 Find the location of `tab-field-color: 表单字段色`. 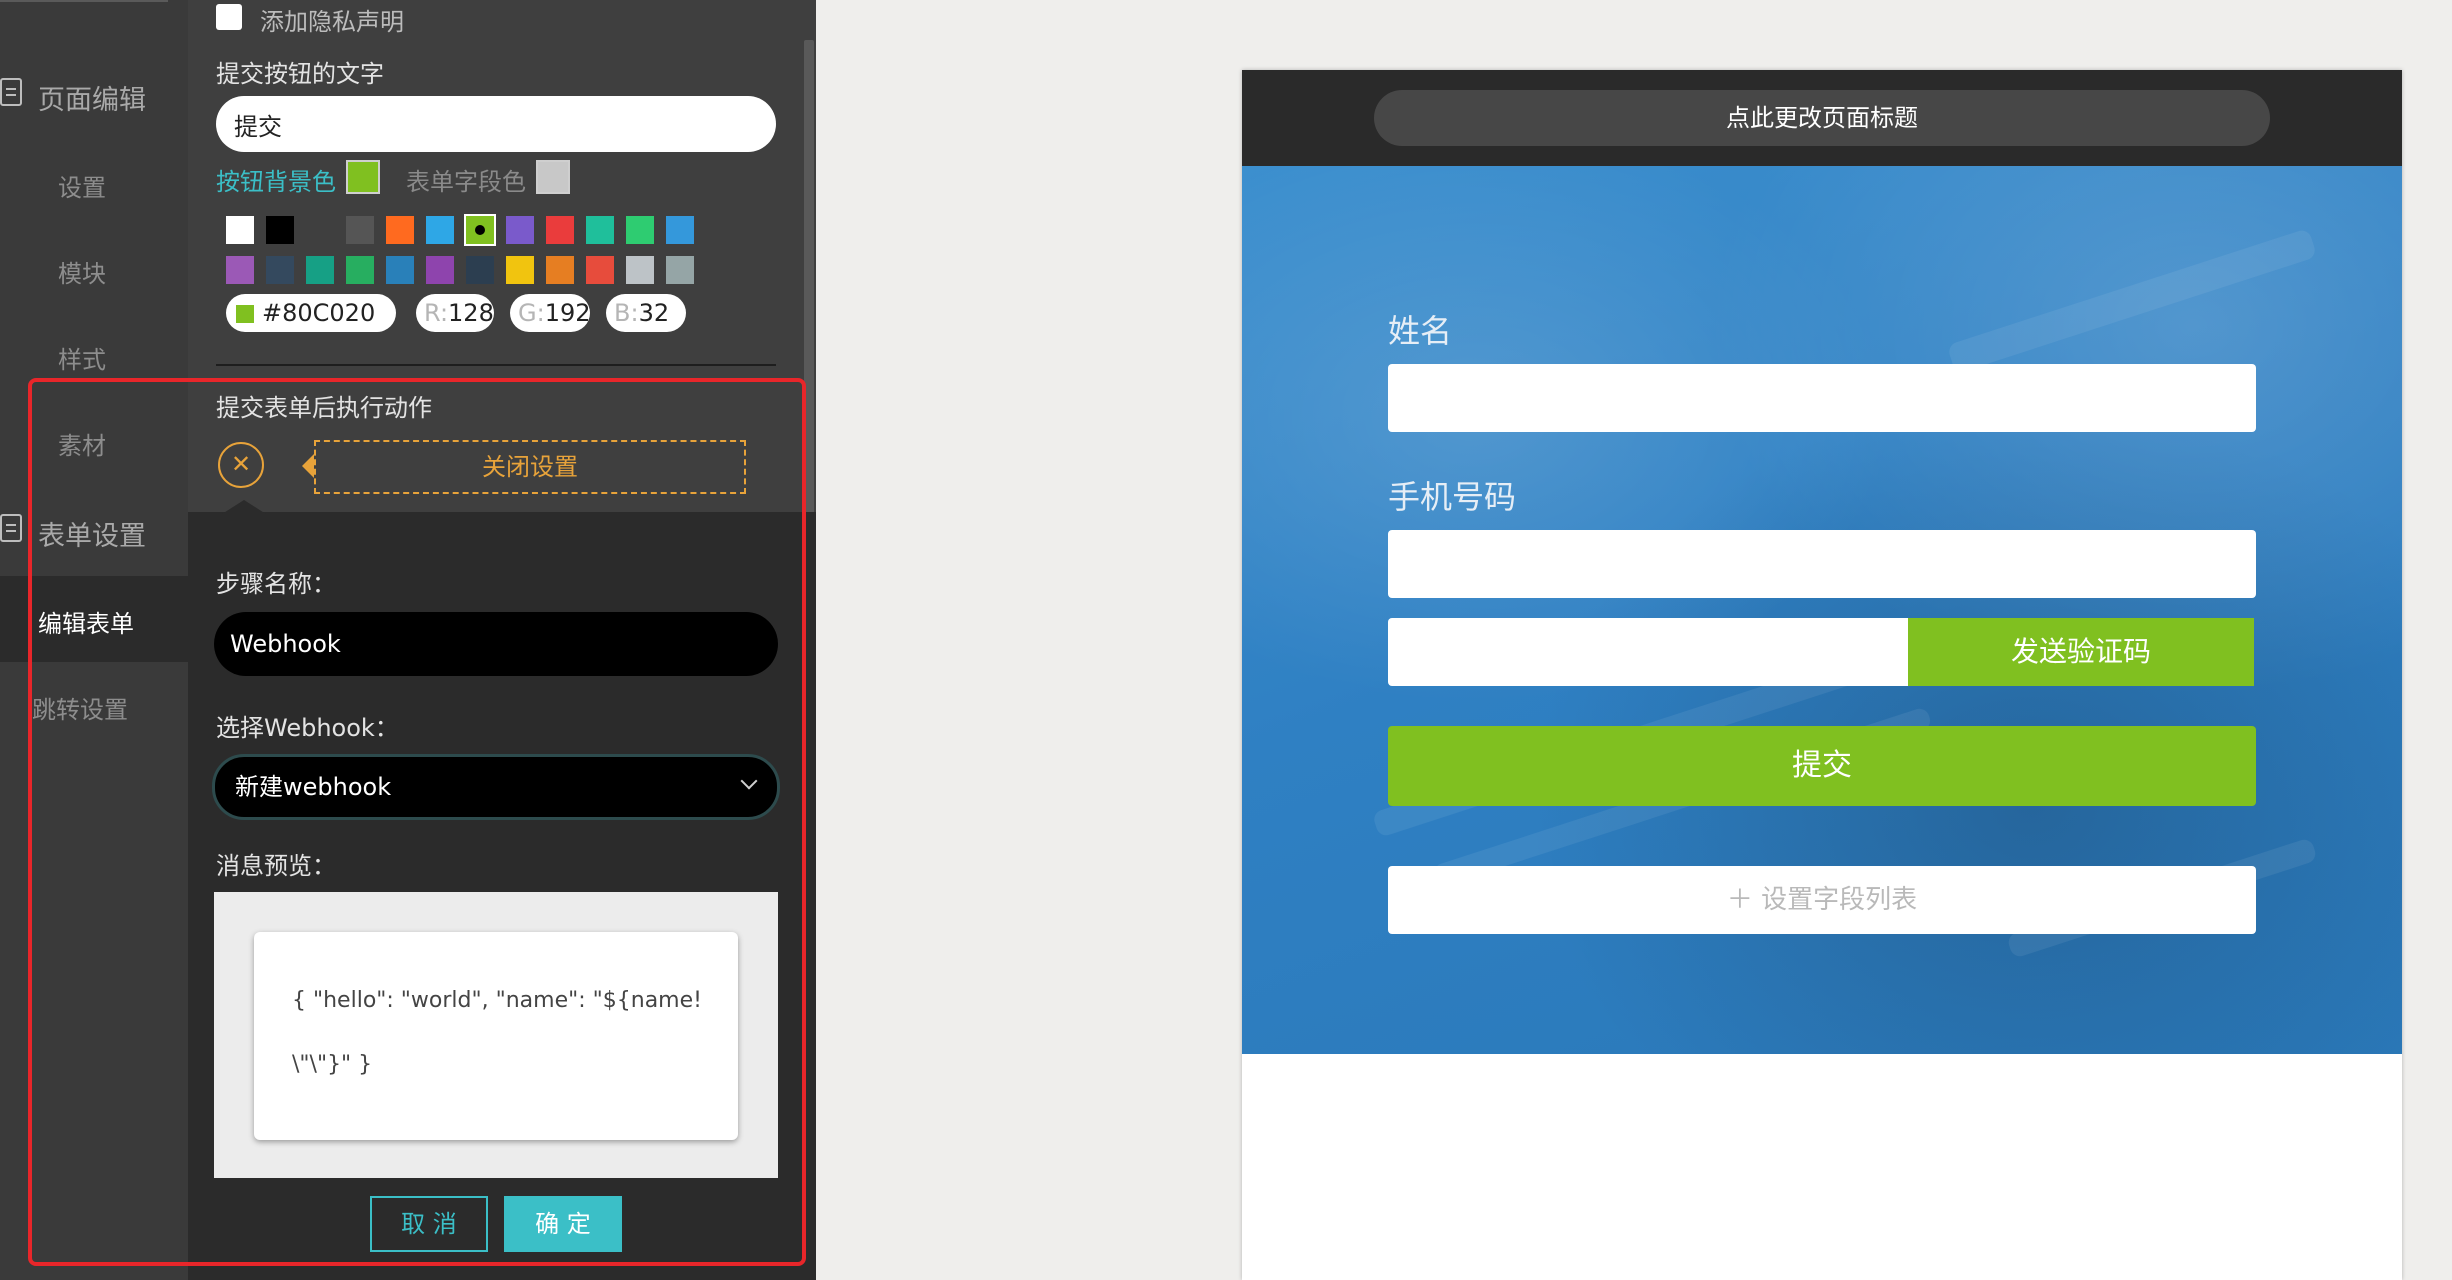

tab-field-color: 表单字段色 is located at coordinates (466, 179).